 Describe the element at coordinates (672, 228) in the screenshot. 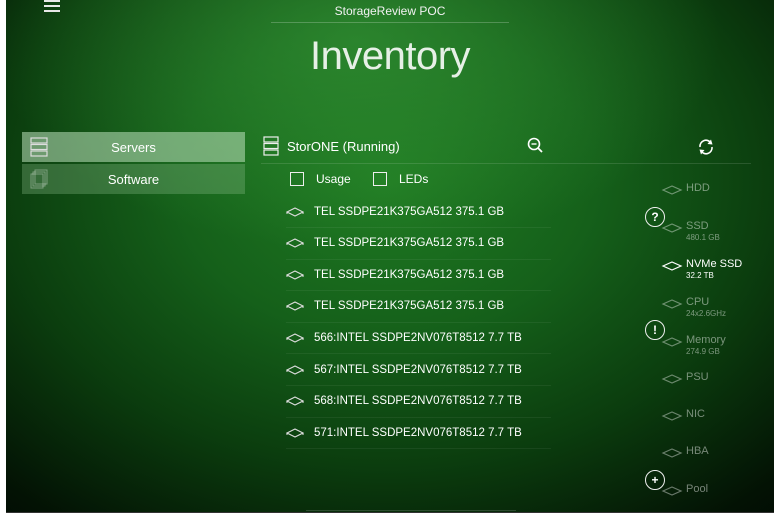

I see `ssd-icon` at that location.